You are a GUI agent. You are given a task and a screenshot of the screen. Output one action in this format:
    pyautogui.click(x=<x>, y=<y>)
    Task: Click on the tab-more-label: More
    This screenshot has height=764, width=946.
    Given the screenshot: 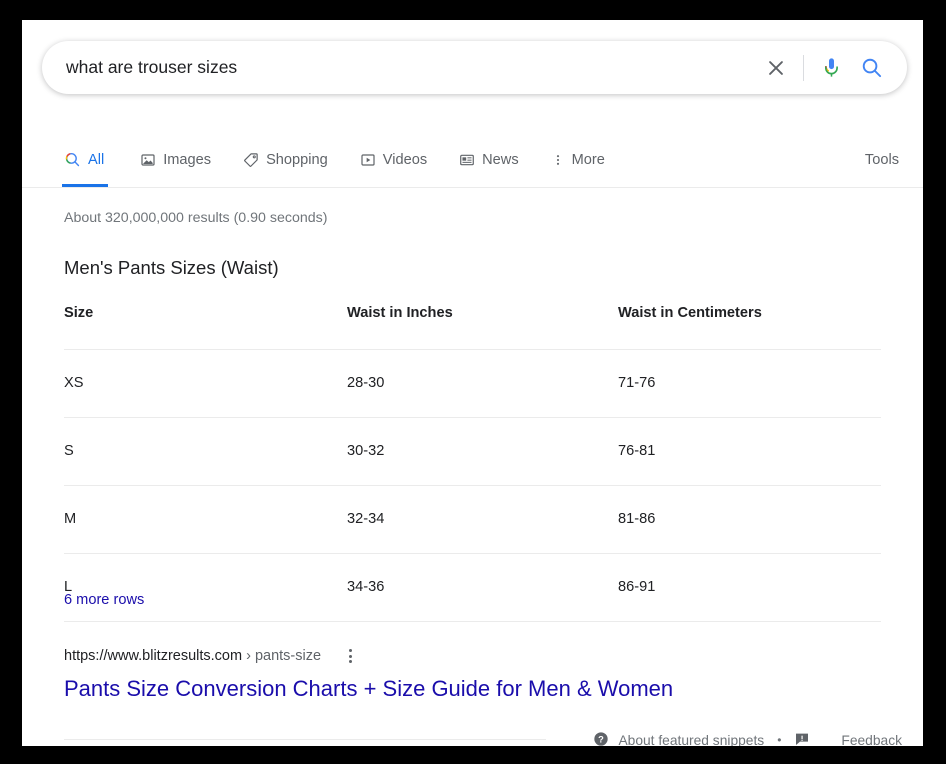 What is the action you would take?
    pyautogui.click(x=588, y=159)
    